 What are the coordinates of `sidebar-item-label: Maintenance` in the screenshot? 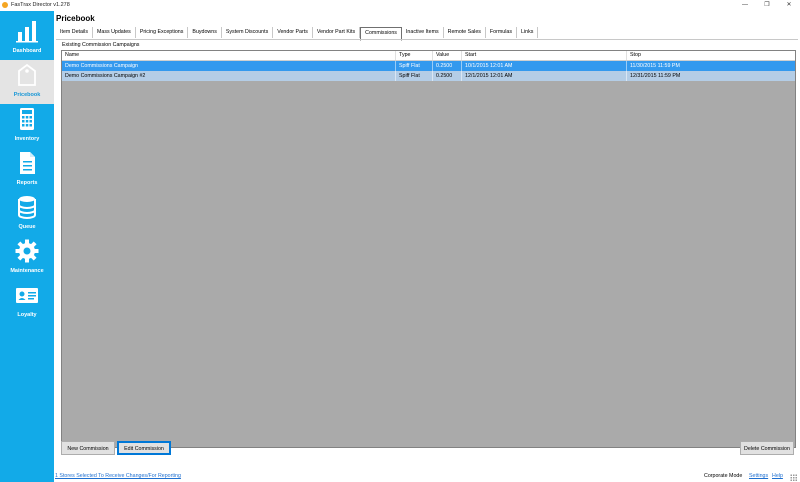 It's located at (27, 271).